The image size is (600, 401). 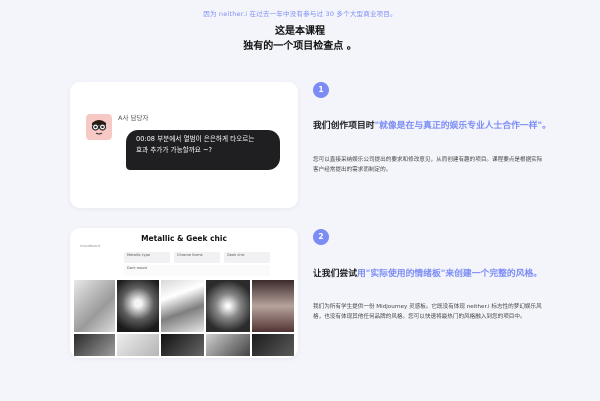 What do you see at coordinates (247, 257) in the screenshot?
I see `moodboard-tag: Geek chic` at bounding box center [247, 257].